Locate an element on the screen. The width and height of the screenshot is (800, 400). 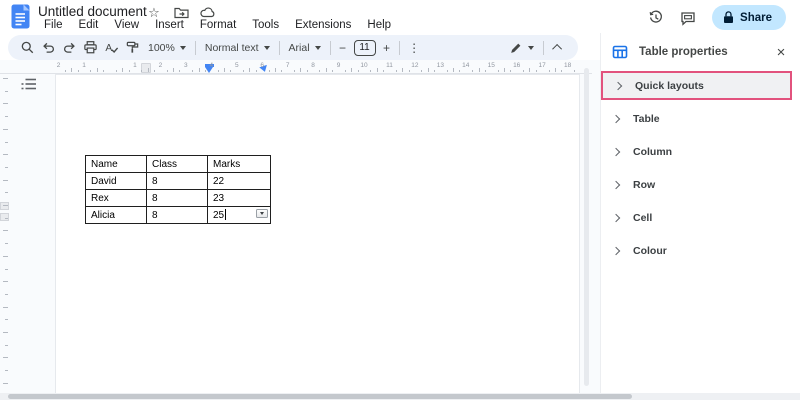
menu-view: View is located at coordinates (126, 25).